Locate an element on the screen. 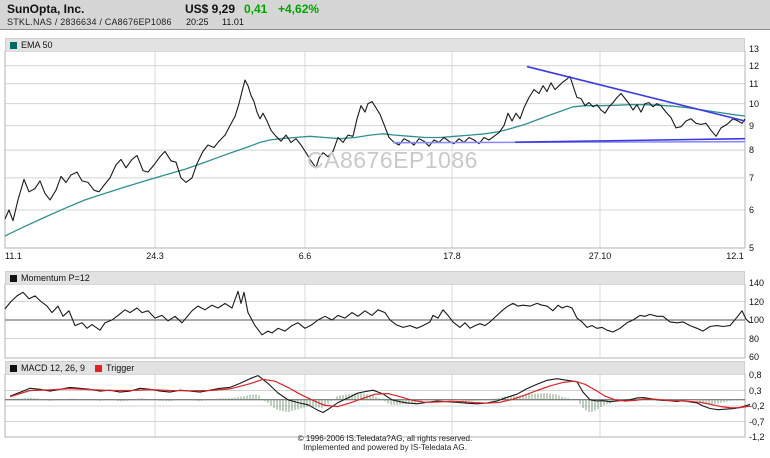 The width and height of the screenshot is (770, 458). momentum-y-tick-label: 60 is located at coordinates (754, 357).